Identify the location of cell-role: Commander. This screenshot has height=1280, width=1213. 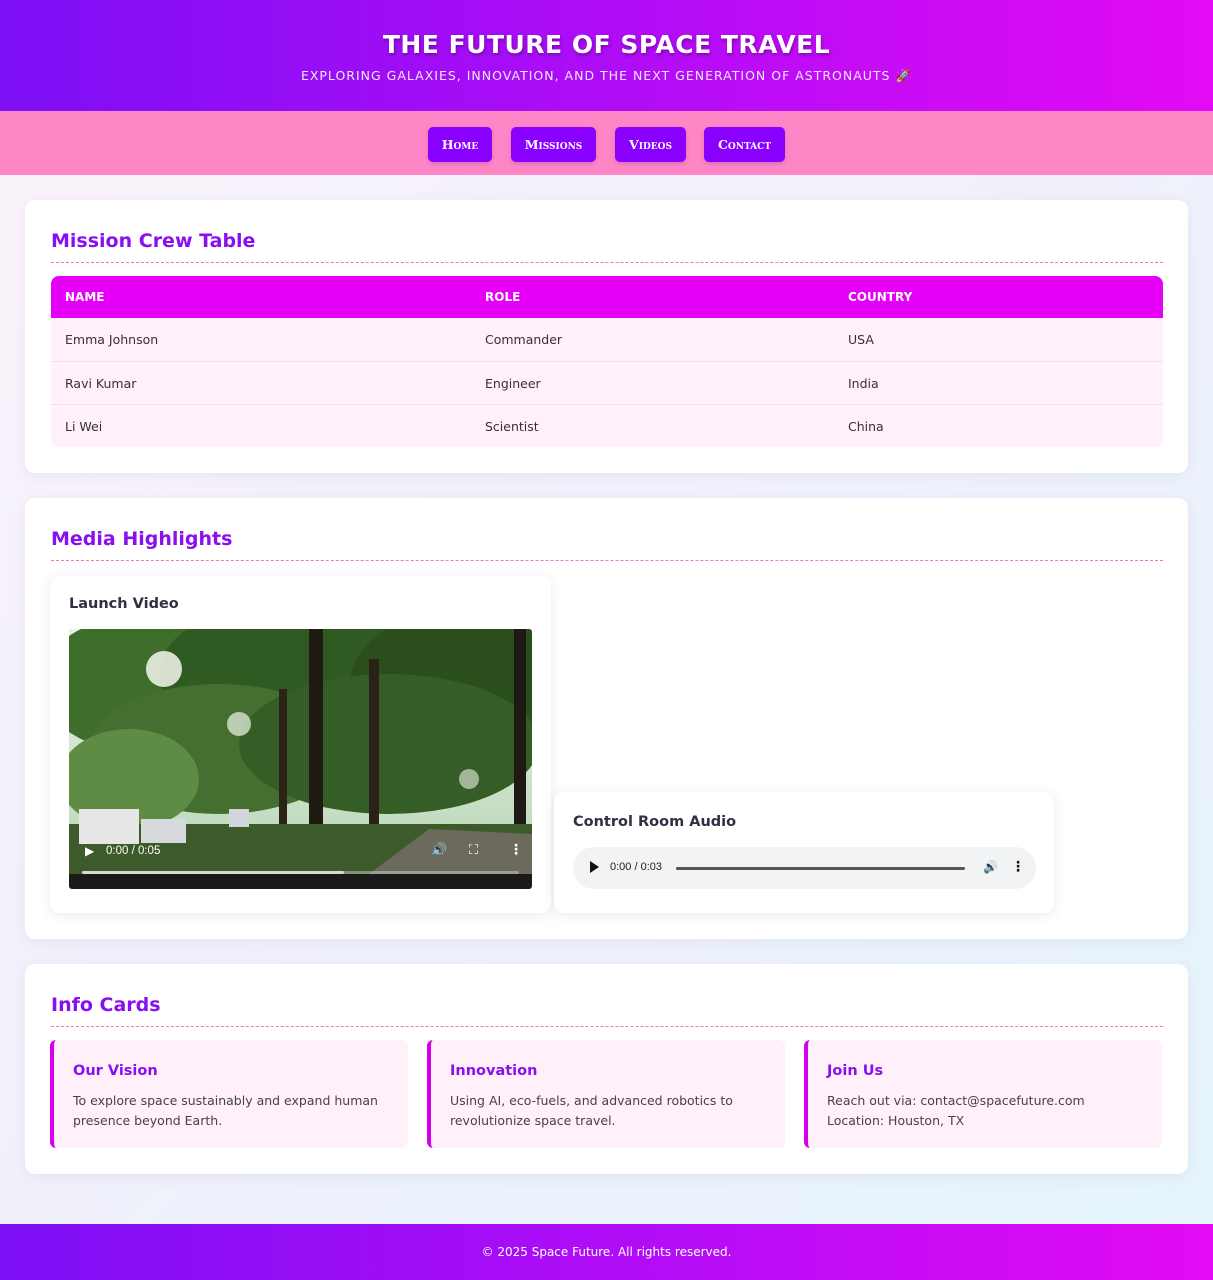
(524, 339).